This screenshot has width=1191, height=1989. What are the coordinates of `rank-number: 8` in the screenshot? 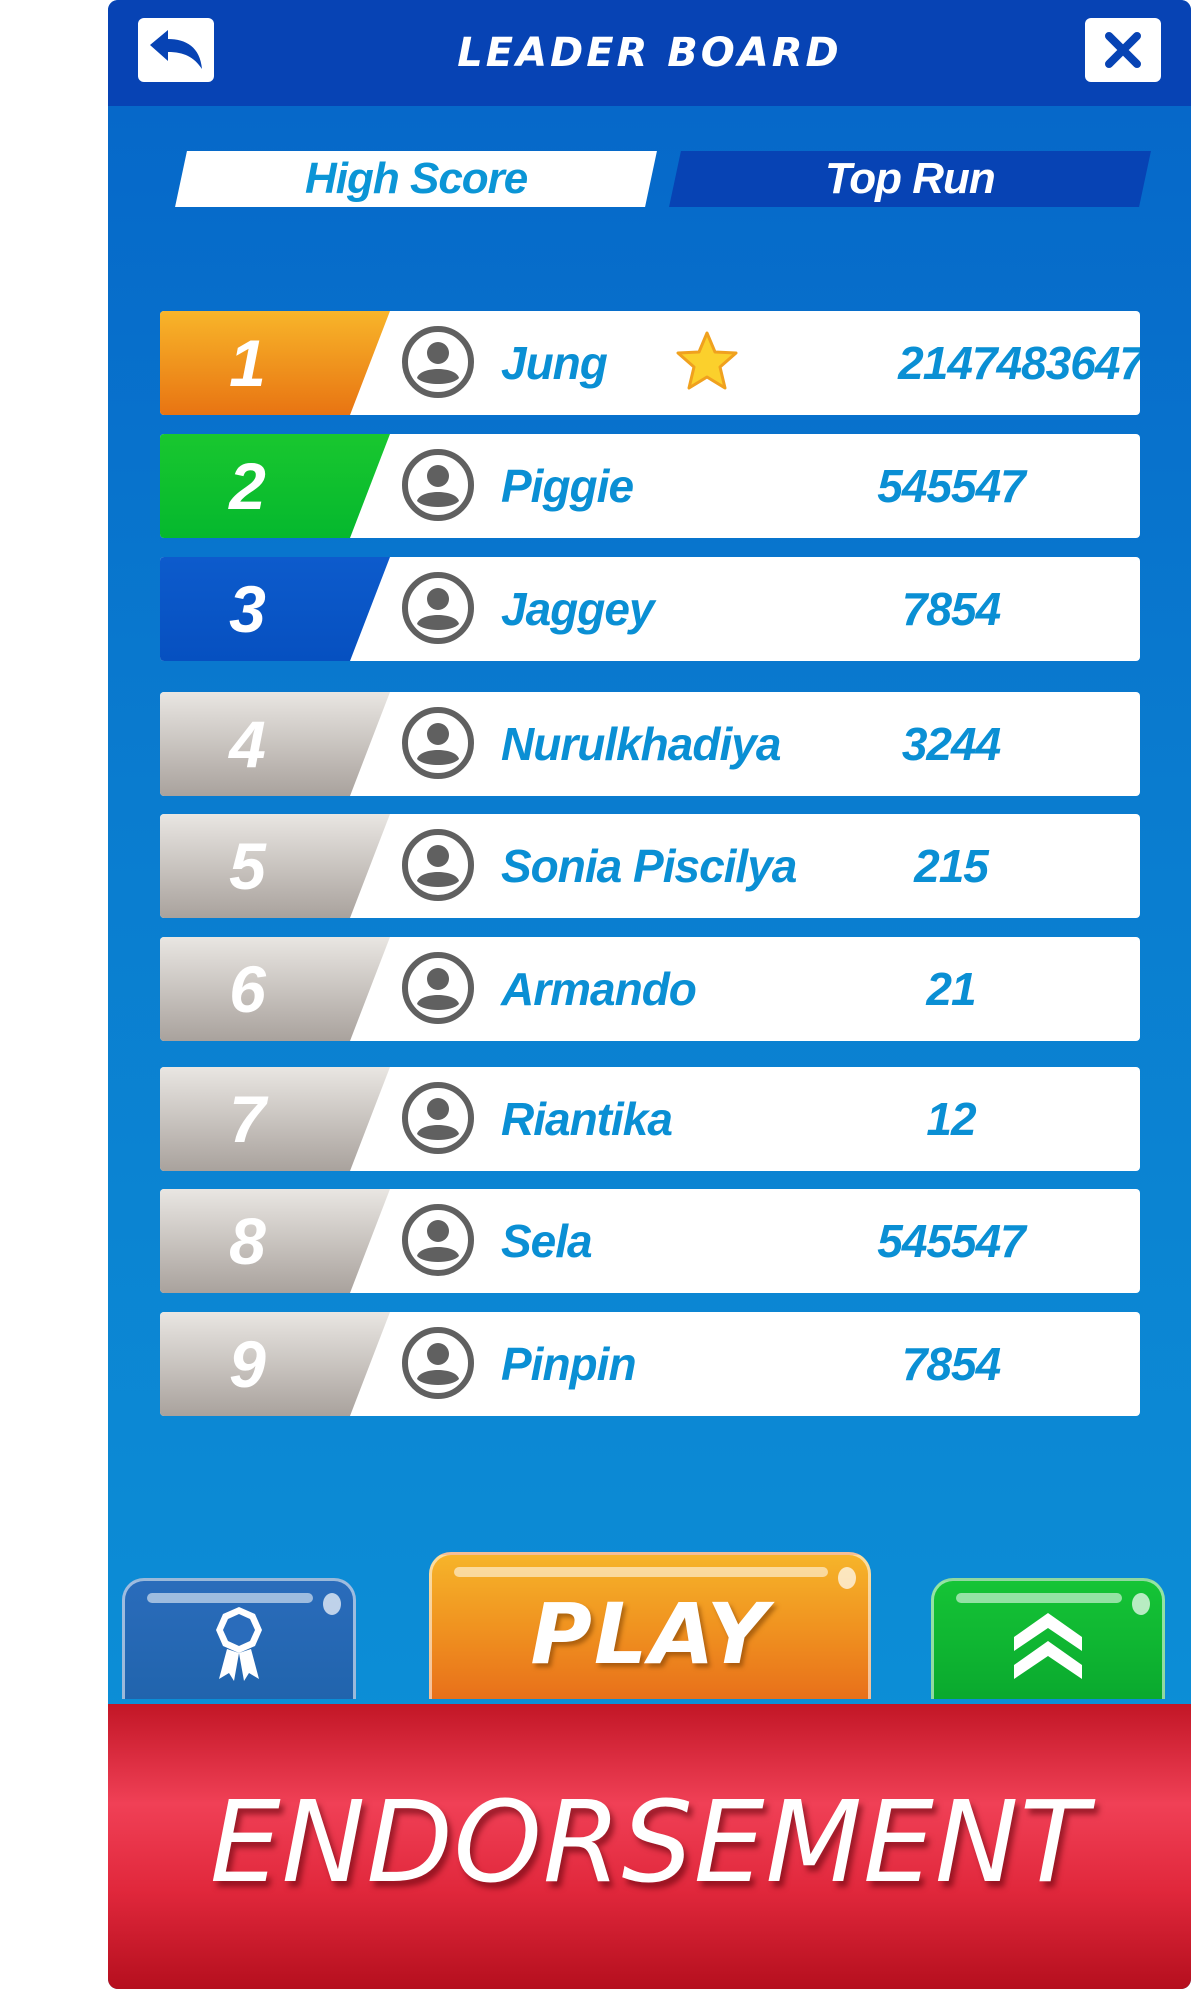 It's located at (247, 1241).